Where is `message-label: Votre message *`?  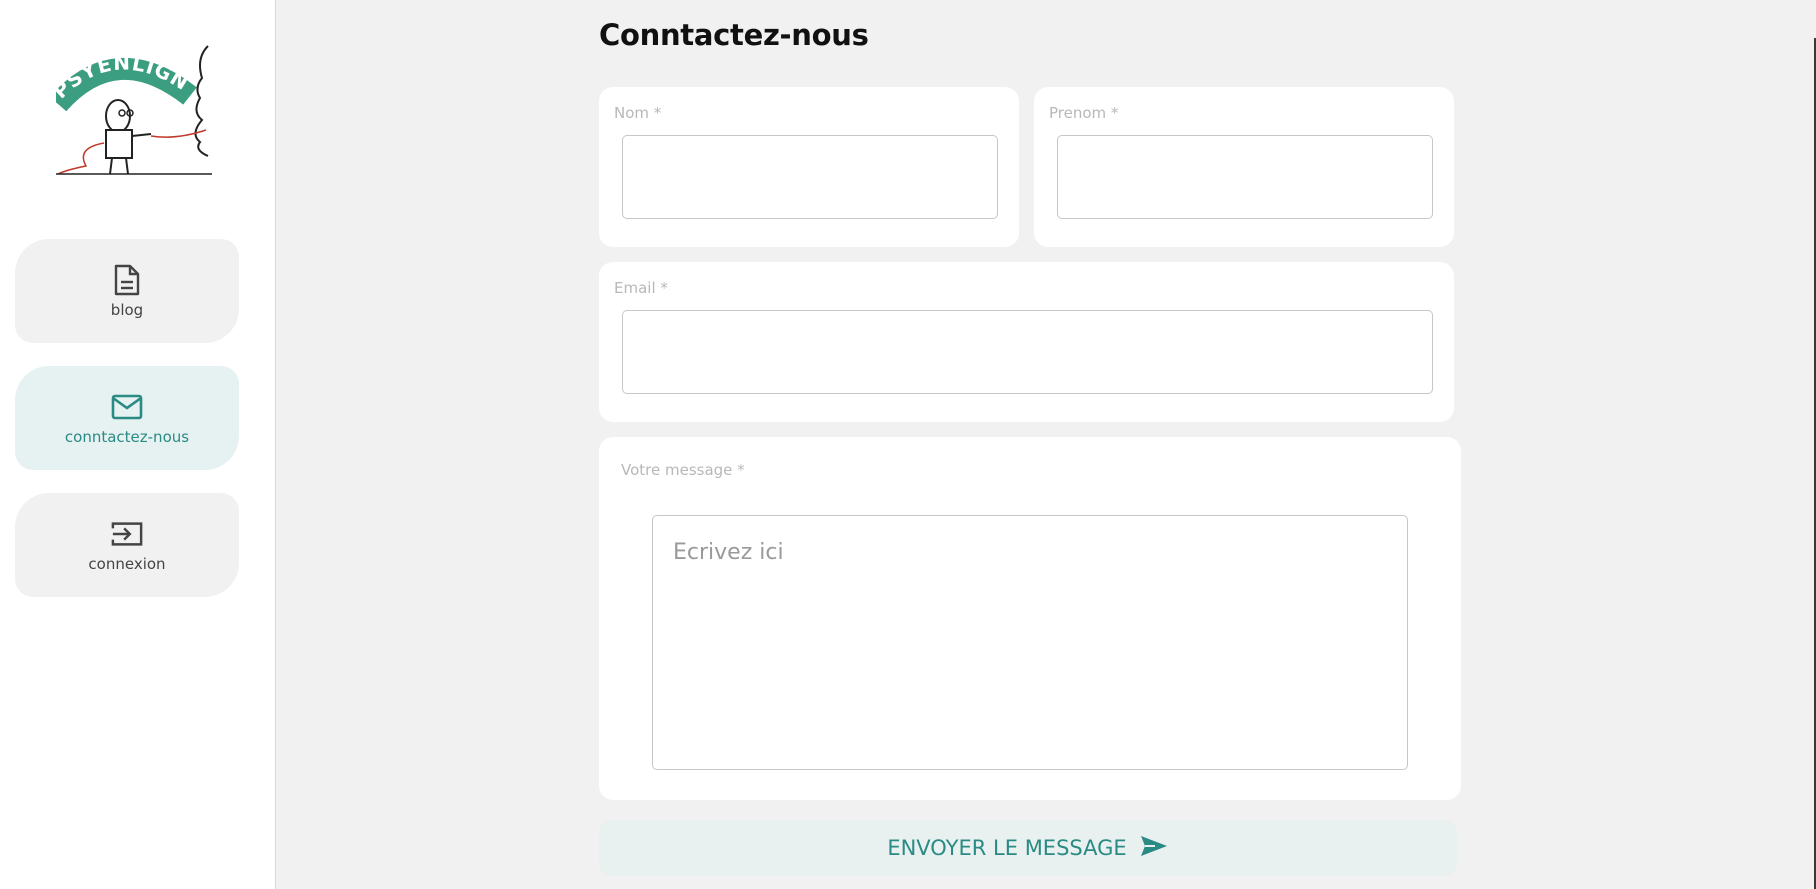
message-label: Votre message * is located at coordinates (683, 470).